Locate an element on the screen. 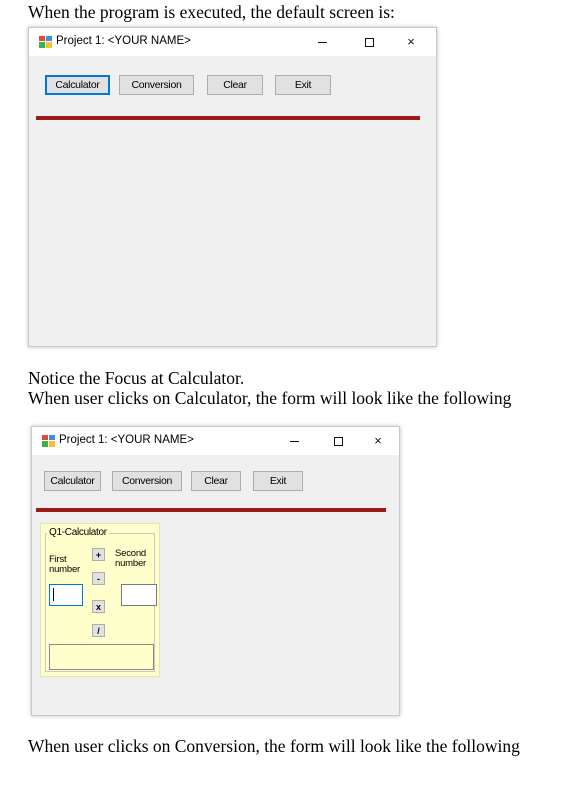 This screenshot has height=789, width=578. subtract-button: - is located at coordinates (98, 578).